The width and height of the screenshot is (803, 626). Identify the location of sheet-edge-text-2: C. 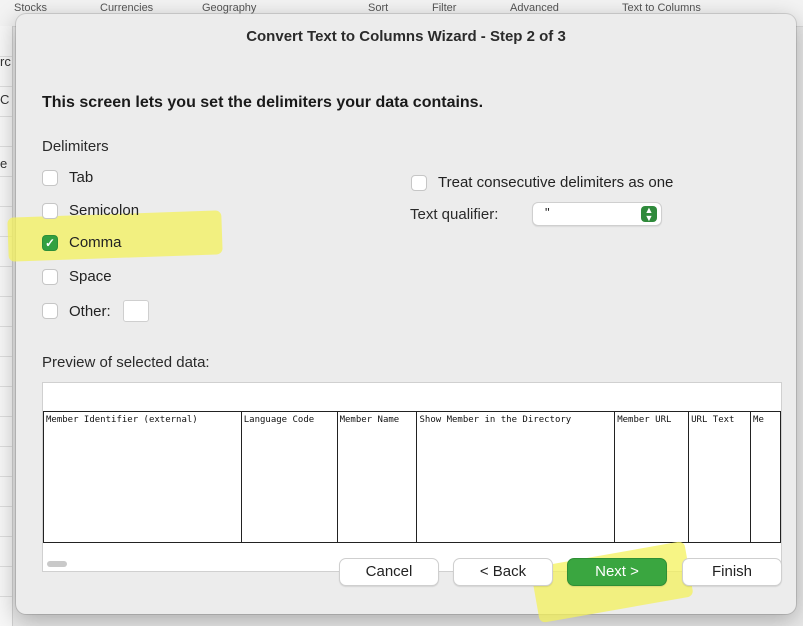
(5, 99).